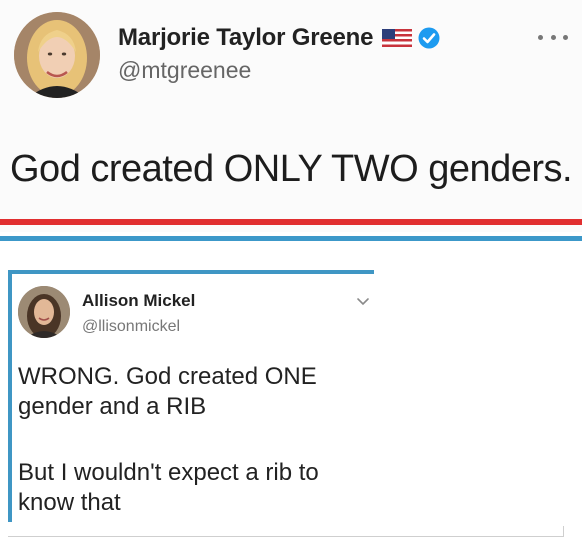 The height and width of the screenshot is (544, 582). Describe the element at coordinates (69, 502) in the screenshot. I see `tweet-text-line: know that` at that location.